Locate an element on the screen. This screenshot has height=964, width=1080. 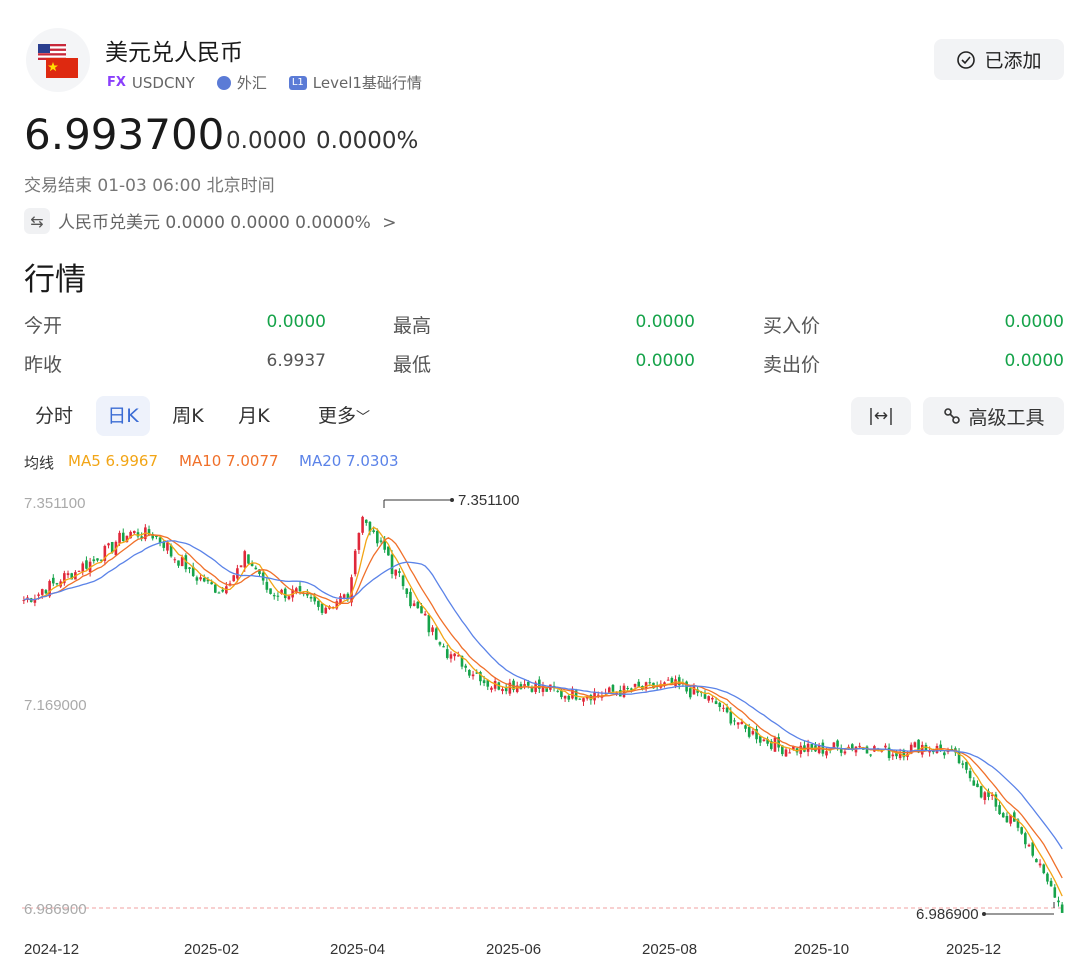
bid-label: 买入价 is located at coordinates (792, 326).